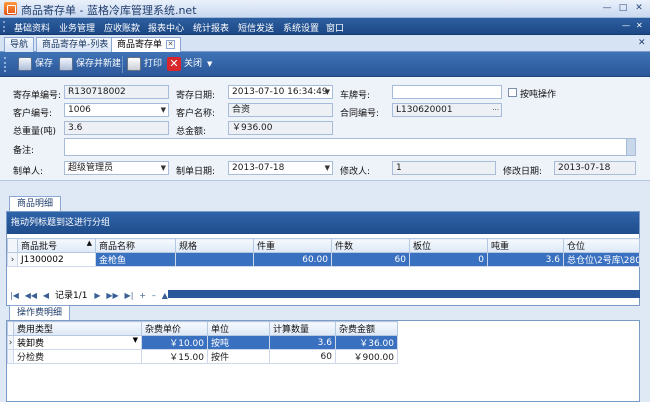  What do you see at coordinates (122, 27) in the screenshot?
I see `menu-receivables: 应收账款` at bounding box center [122, 27].